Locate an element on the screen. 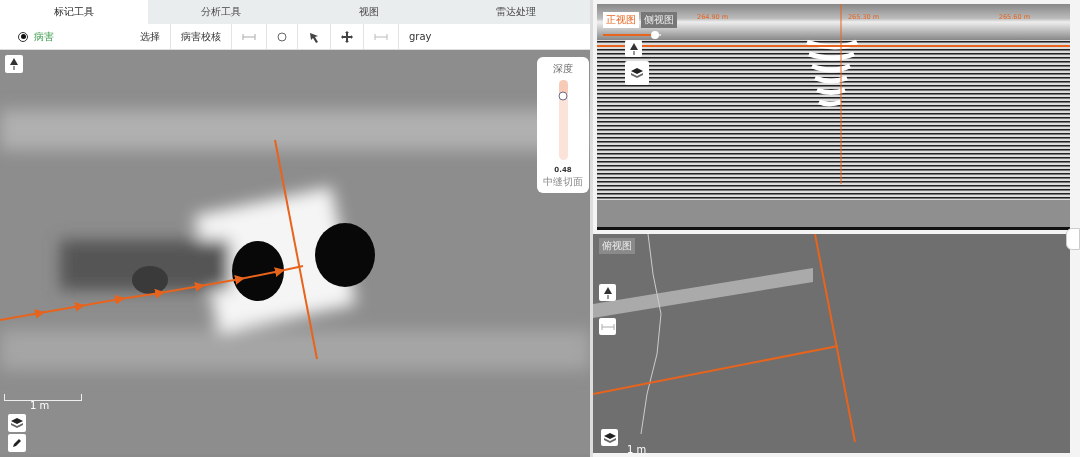 The image size is (1080, 457). depth-slider is located at coordinates (563, 120).